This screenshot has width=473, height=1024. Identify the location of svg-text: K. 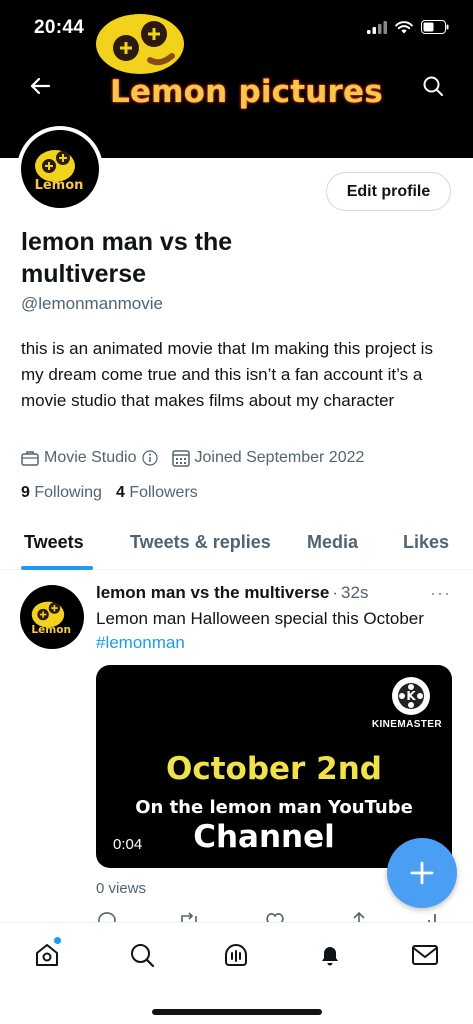
(411, 696).